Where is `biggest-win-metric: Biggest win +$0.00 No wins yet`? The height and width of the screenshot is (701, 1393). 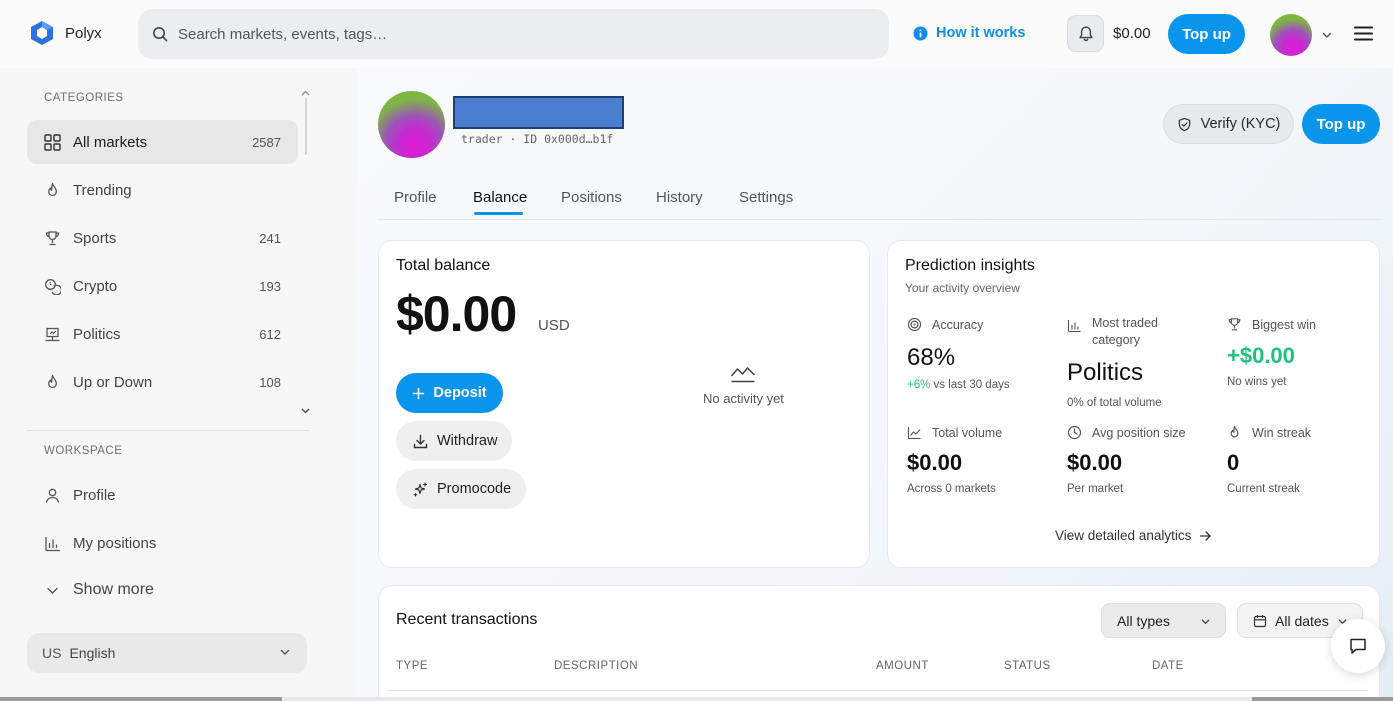 biggest-win-metric: Biggest win +$0.00 No wins yet is located at coordinates (1302, 352).